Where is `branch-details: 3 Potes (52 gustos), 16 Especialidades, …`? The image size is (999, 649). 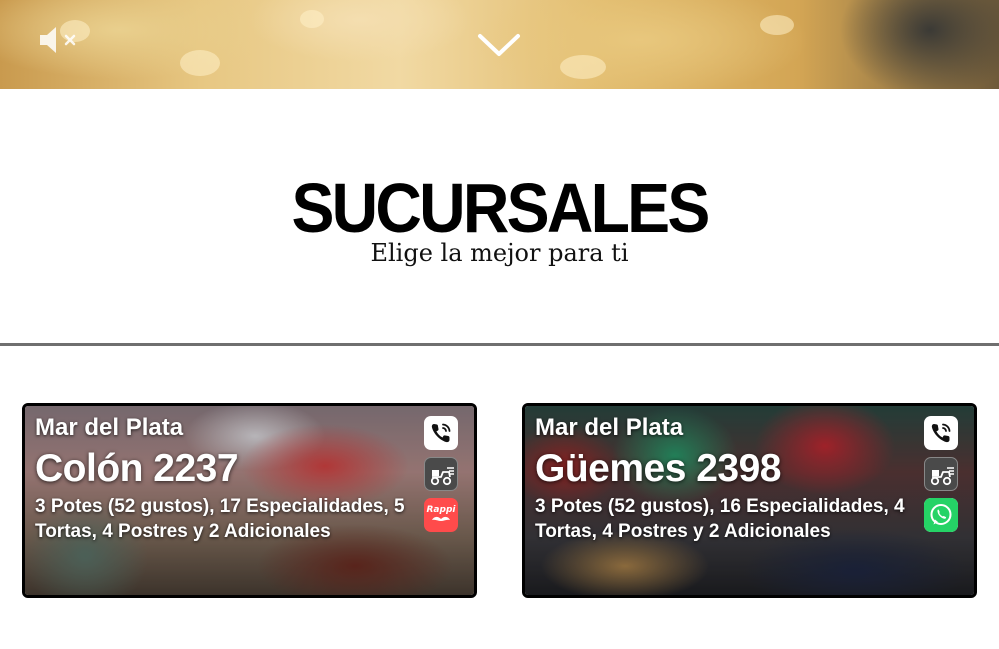
branch-details: 3 Potes (52 gustos), 16 Especialidades, … is located at coordinates (720, 519).